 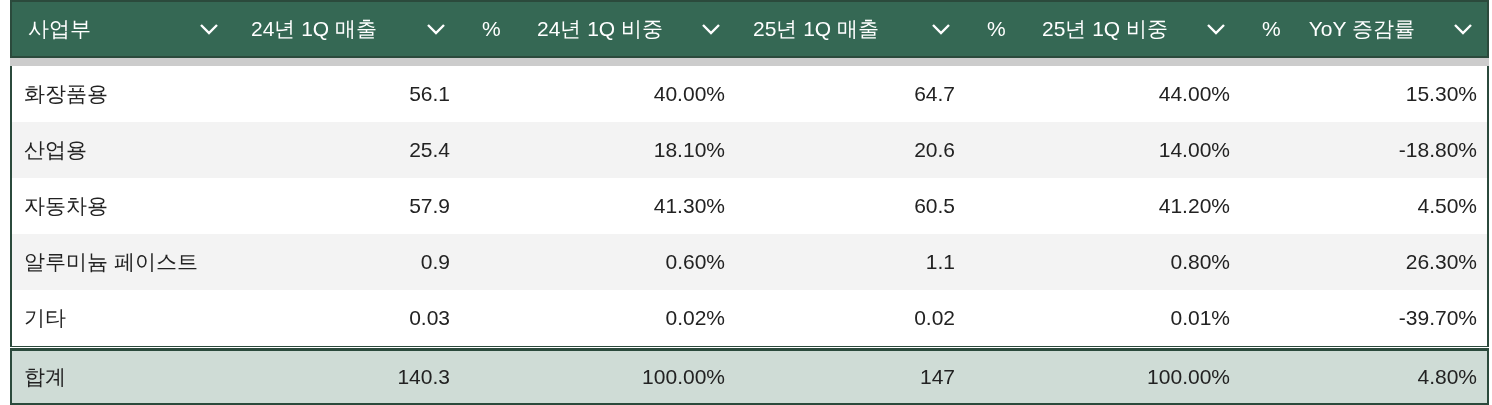 I want to click on column-header: 사업부, so click(x=123, y=29).